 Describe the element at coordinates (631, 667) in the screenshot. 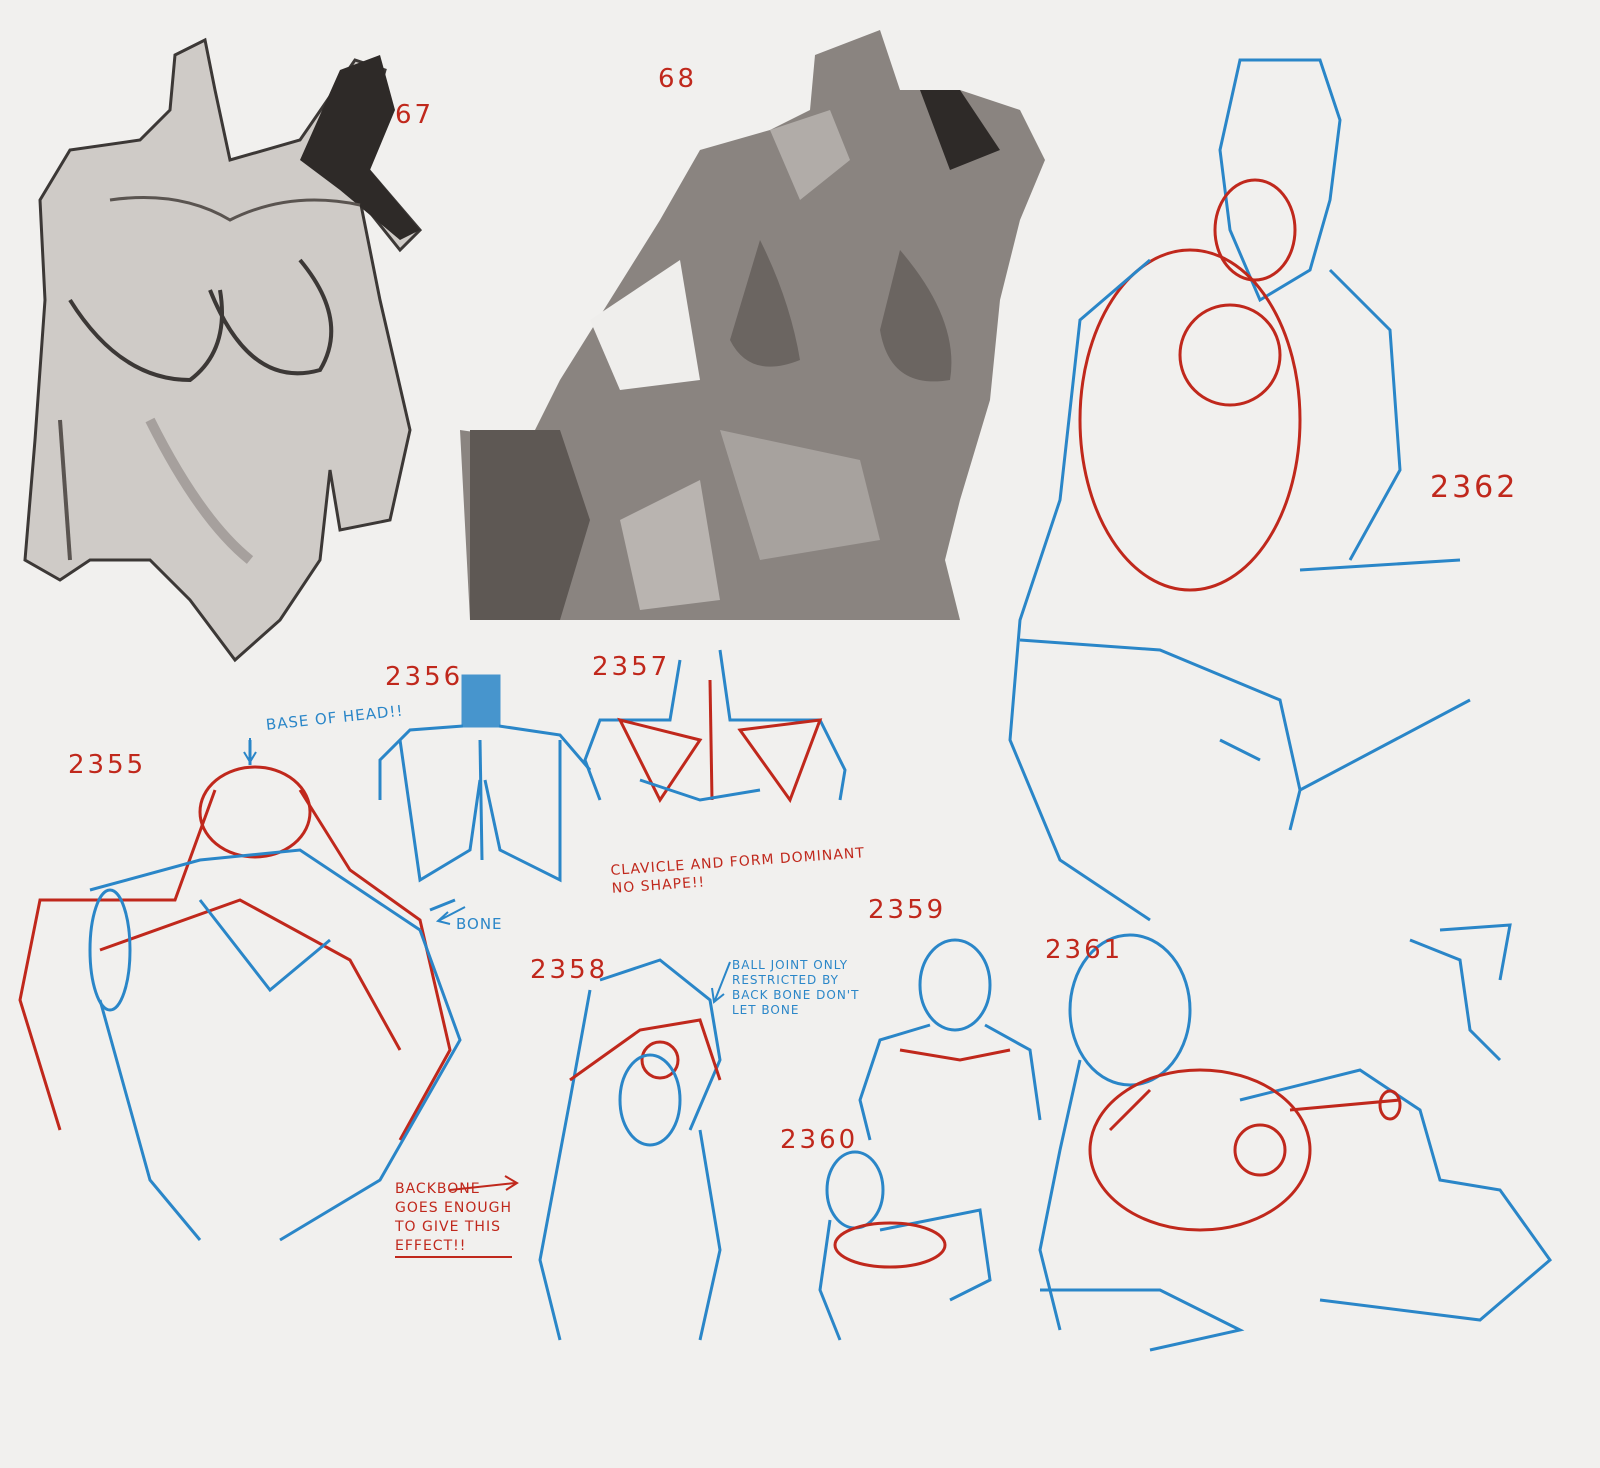

I see `label-2357: 2357` at that location.